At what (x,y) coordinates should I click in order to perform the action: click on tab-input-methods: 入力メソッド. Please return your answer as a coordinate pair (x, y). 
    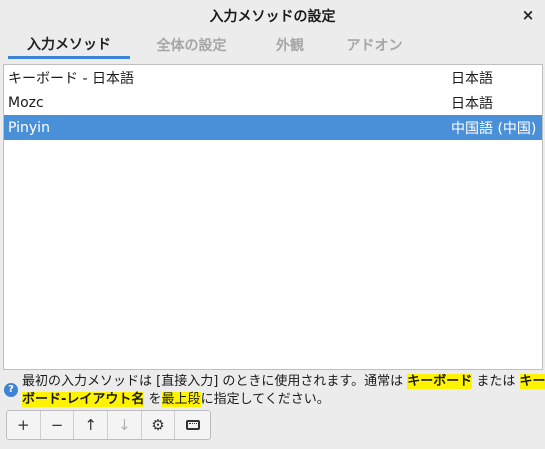
    Looking at the image, I should click on (69, 45).